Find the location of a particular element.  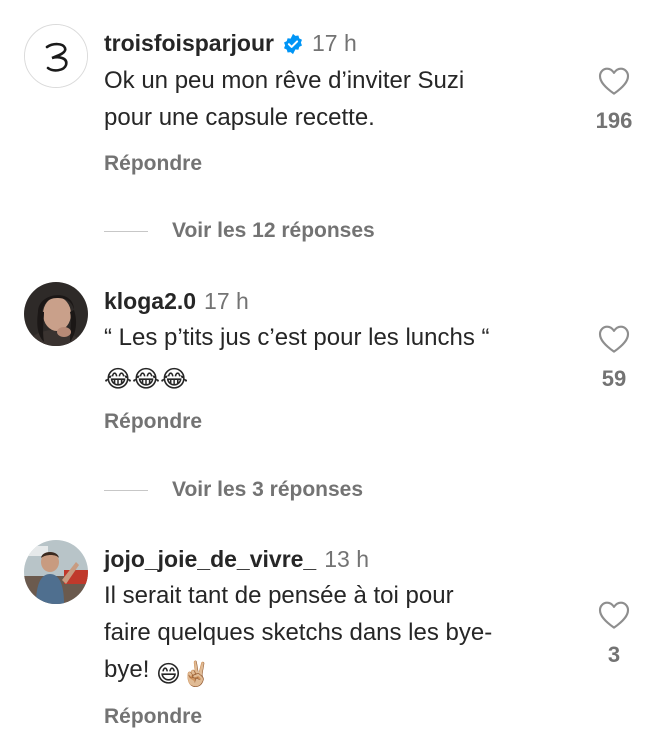

like-control: 196 is located at coordinates (614, 100).